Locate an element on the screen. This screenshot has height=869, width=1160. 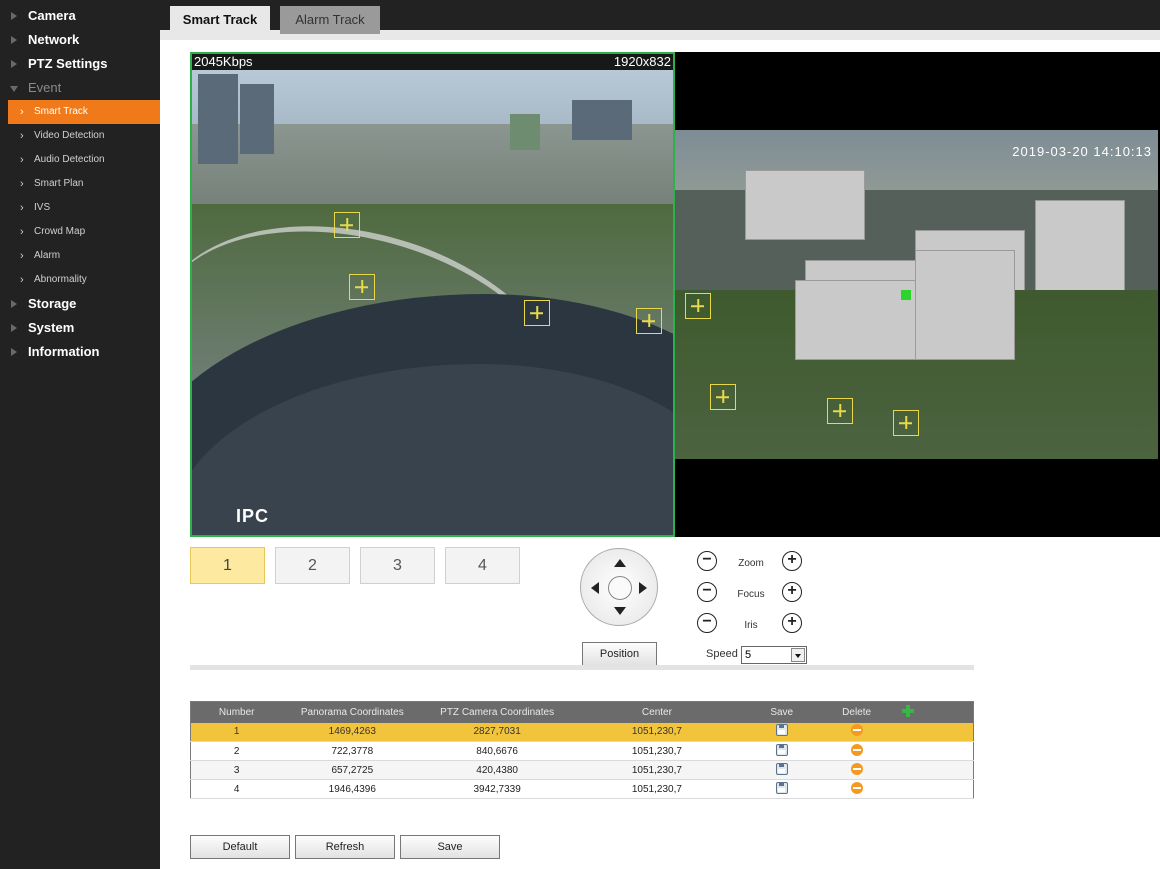
save-button: Save is located at coordinates (450, 847).